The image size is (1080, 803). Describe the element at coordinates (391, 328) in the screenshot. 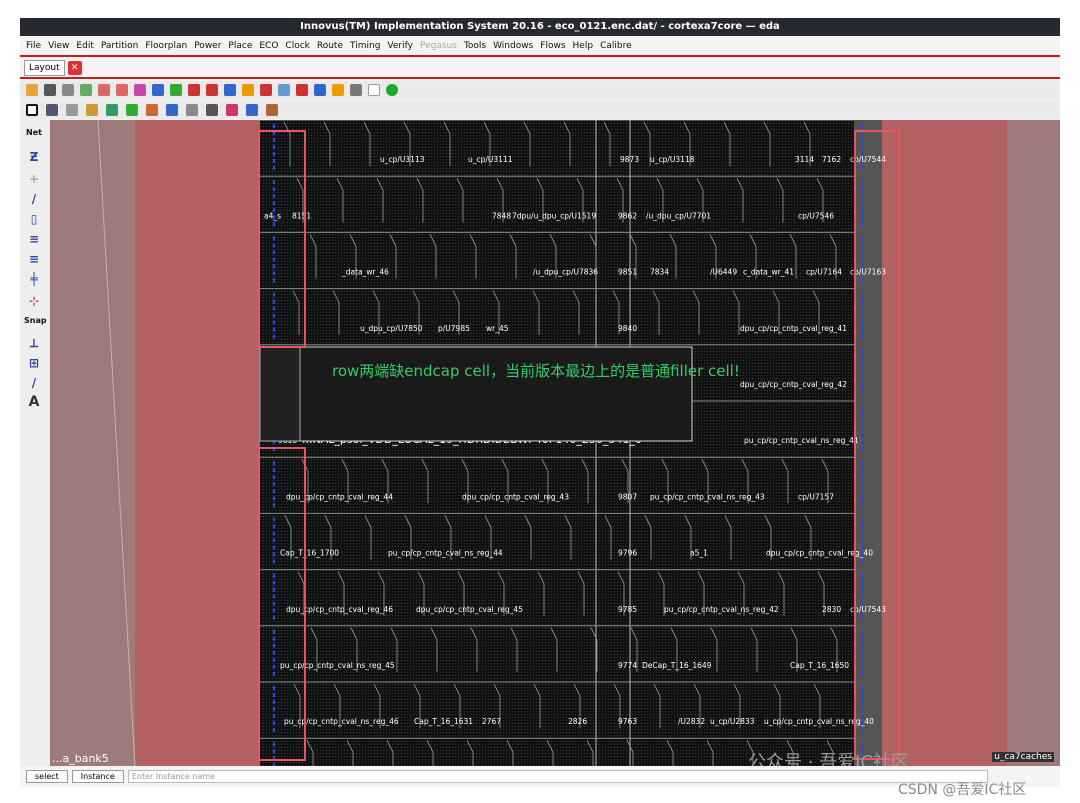

I see `cell-instance-label: u_dpu_cp/U7850` at that location.